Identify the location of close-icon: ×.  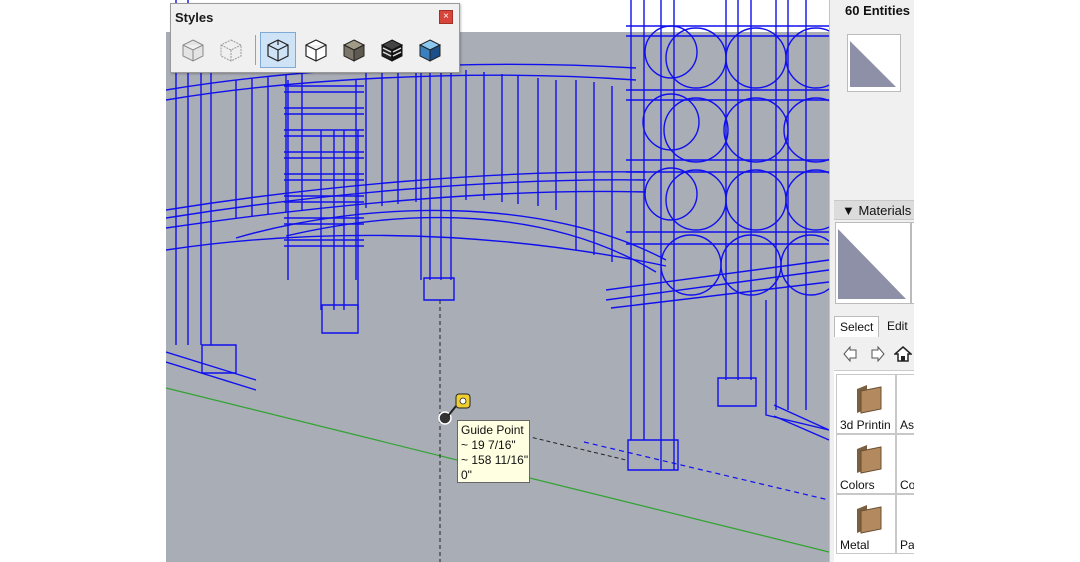
(446, 17).